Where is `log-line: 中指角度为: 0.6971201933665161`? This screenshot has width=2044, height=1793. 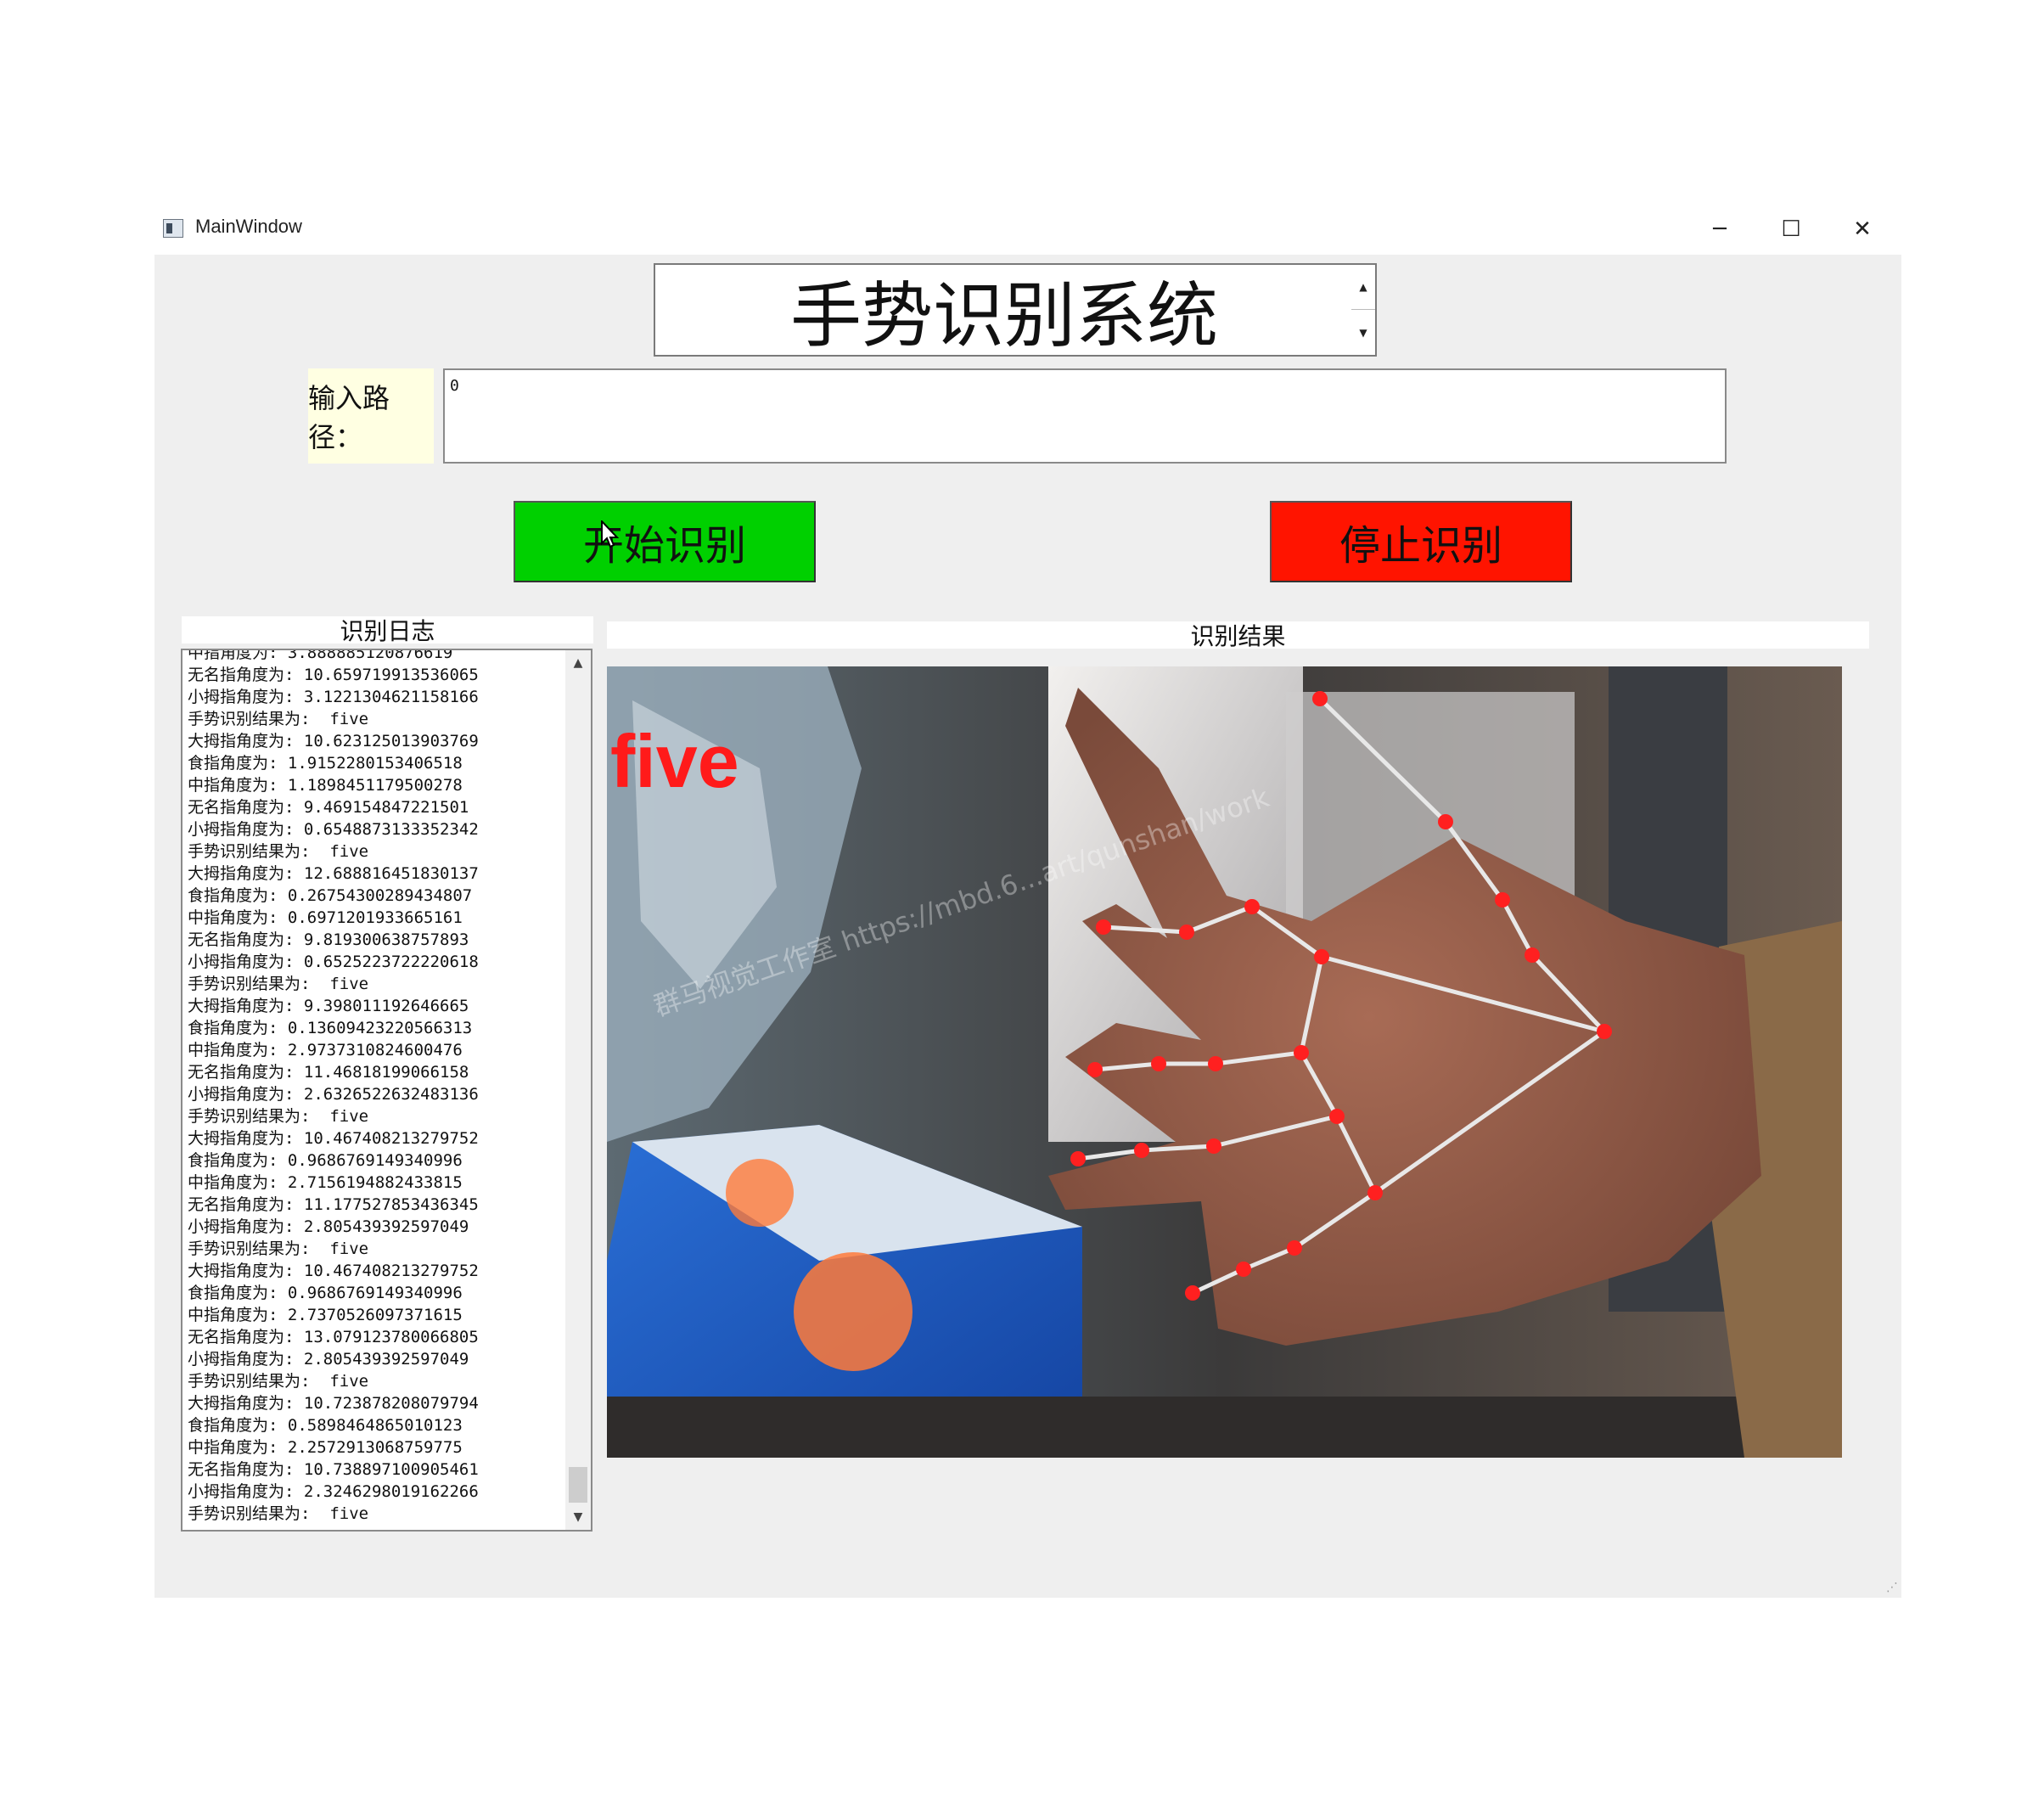 log-line: 中指角度为: 0.6971201933665161 is located at coordinates (325, 918).